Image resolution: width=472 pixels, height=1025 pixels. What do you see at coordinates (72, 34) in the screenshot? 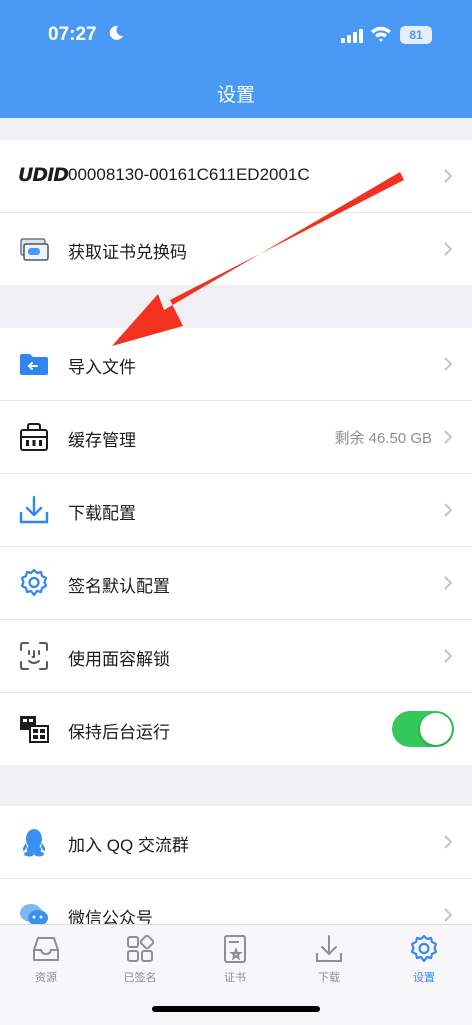
I see `status-time: 07:27` at bounding box center [72, 34].